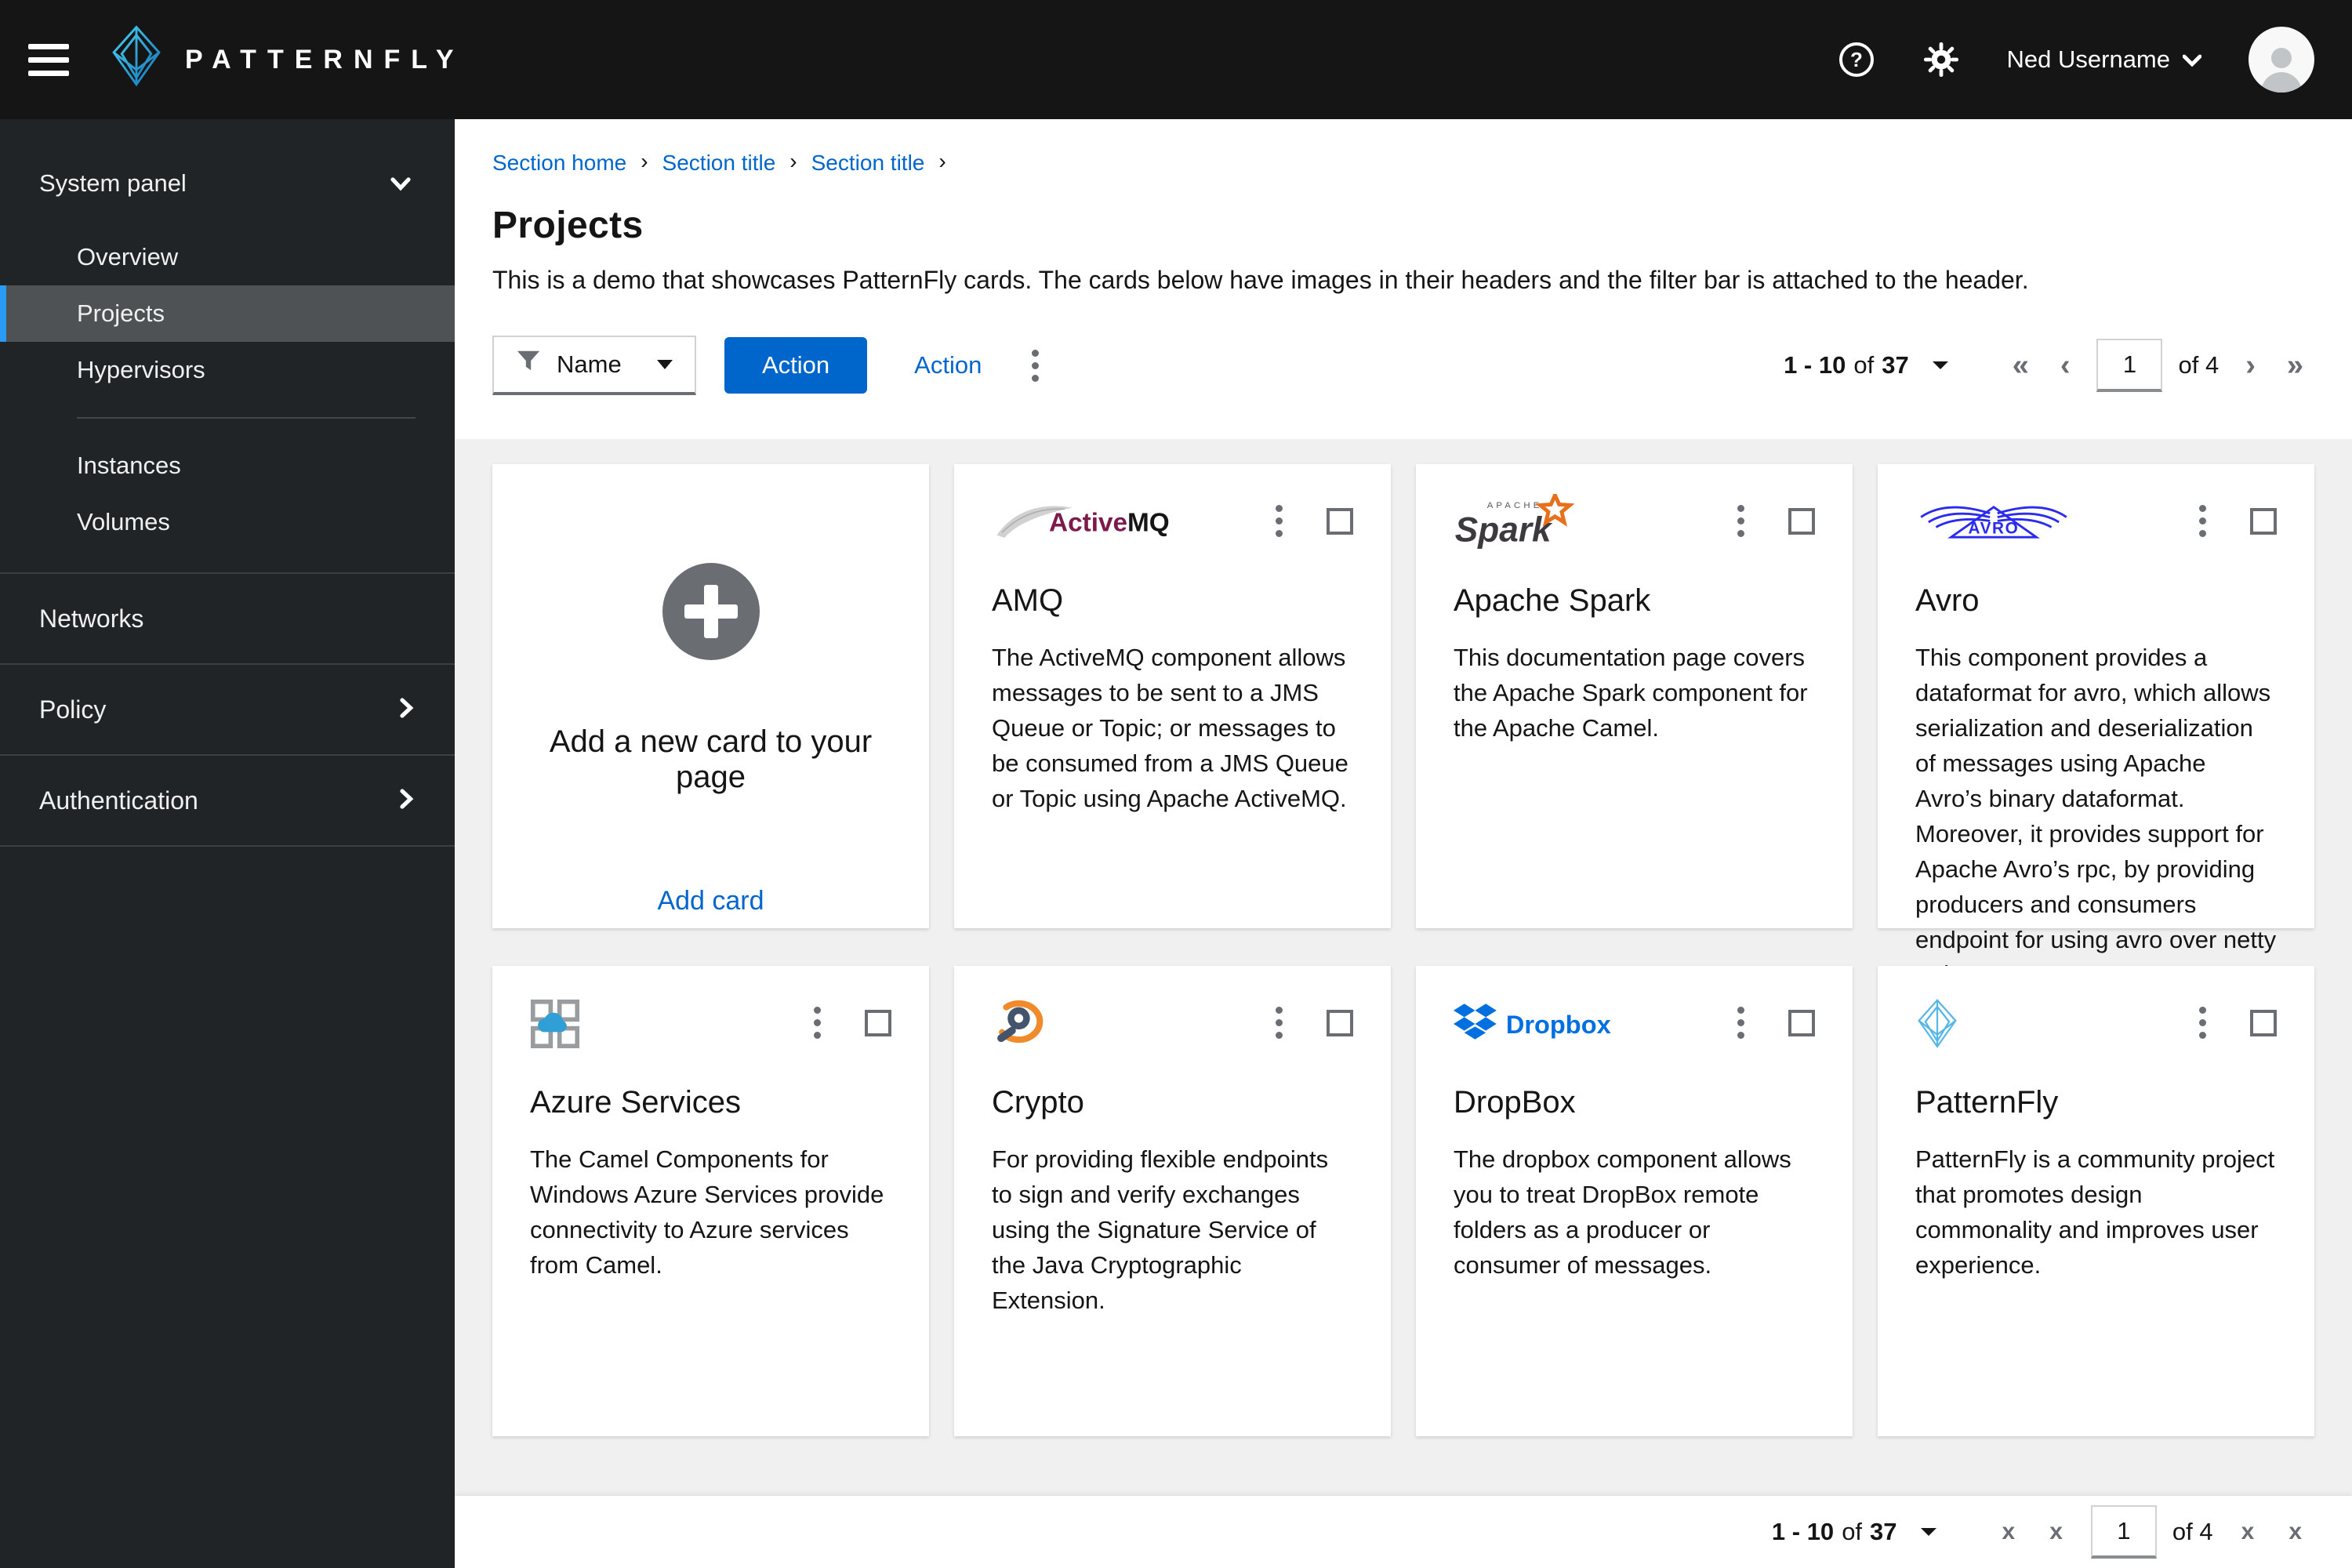 The image size is (2352, 1568). What do you see at coordinates (136, 60) in the screenshot?
I see `patternfly-diamond-logo-icon` at bounding box center [136, 60].